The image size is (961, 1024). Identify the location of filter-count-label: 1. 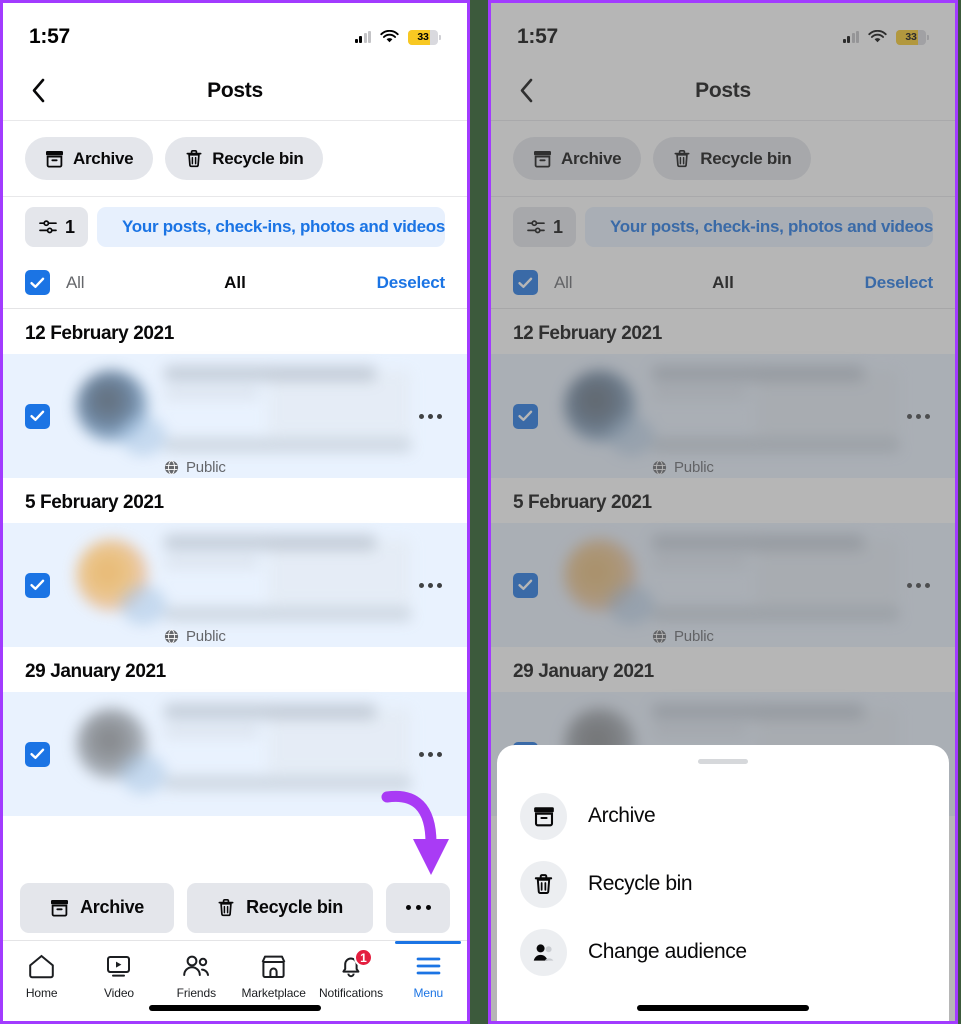
(558, 226).